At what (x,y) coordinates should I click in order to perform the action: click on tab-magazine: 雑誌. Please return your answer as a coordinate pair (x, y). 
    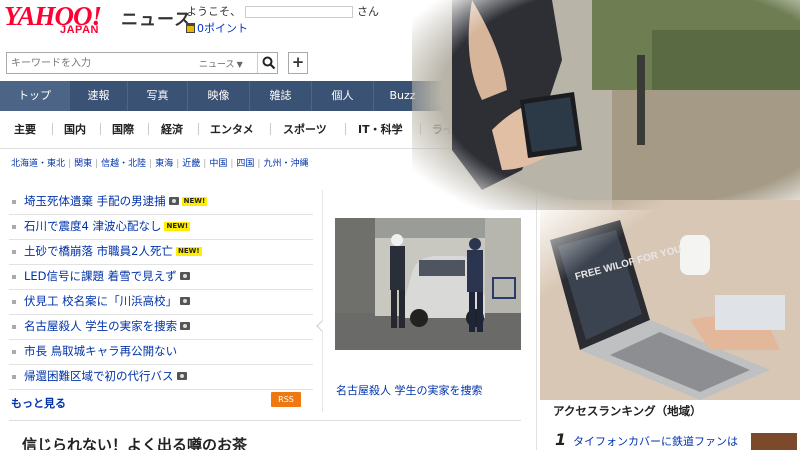
    Looking at the image, I should click on (281, 96).